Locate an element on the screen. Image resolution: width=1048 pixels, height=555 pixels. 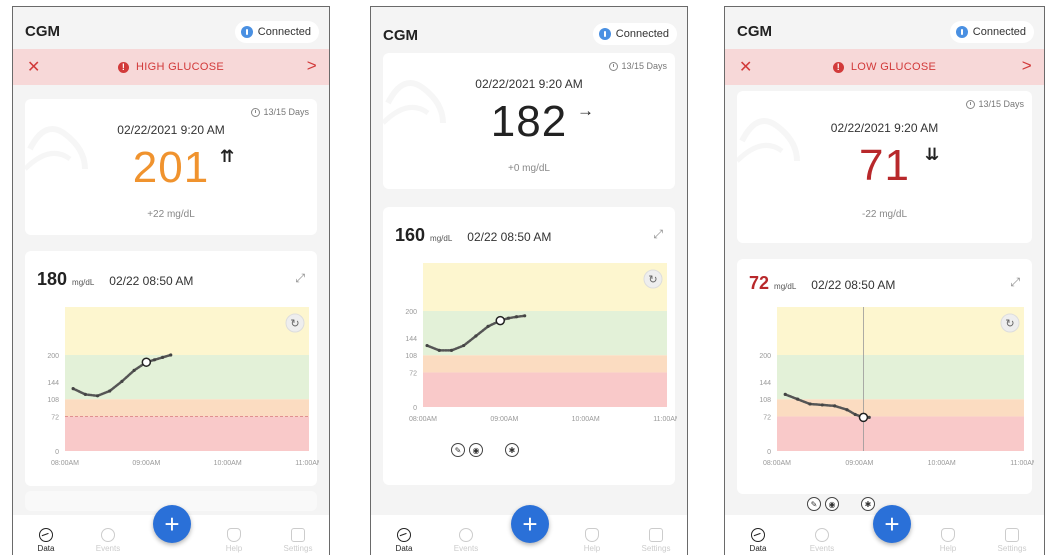
event-markers: ✎ ◉ ✱ is located at coordinates (841, 504).